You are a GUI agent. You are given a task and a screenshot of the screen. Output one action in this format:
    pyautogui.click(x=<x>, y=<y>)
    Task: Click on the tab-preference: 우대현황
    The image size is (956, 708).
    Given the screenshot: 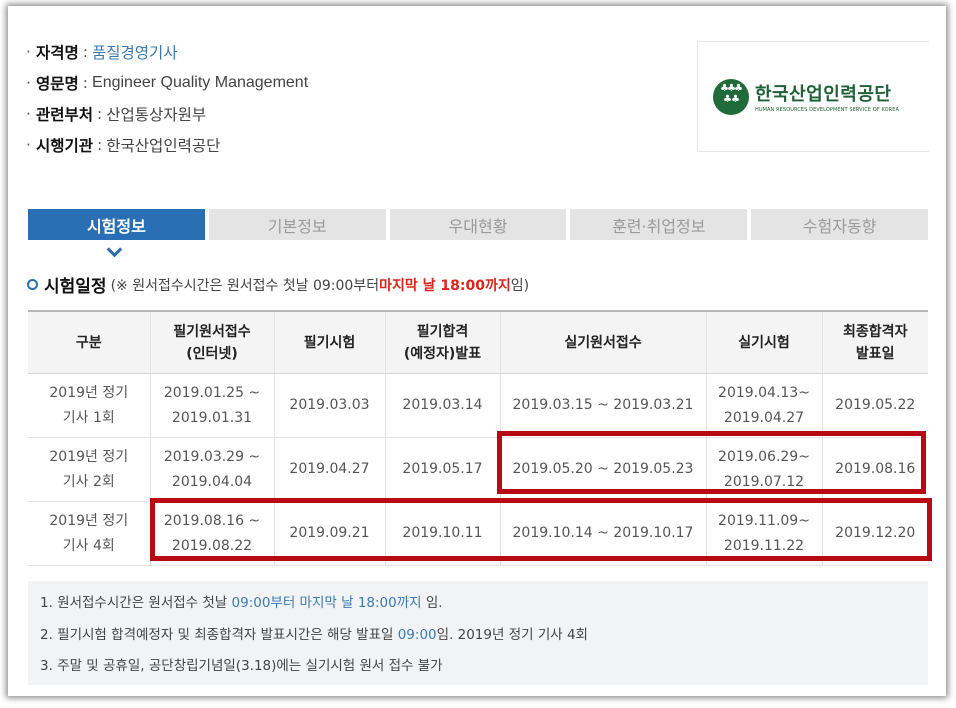 What is the action you would take?
    pyautogui.click(x=478, y=224)
    